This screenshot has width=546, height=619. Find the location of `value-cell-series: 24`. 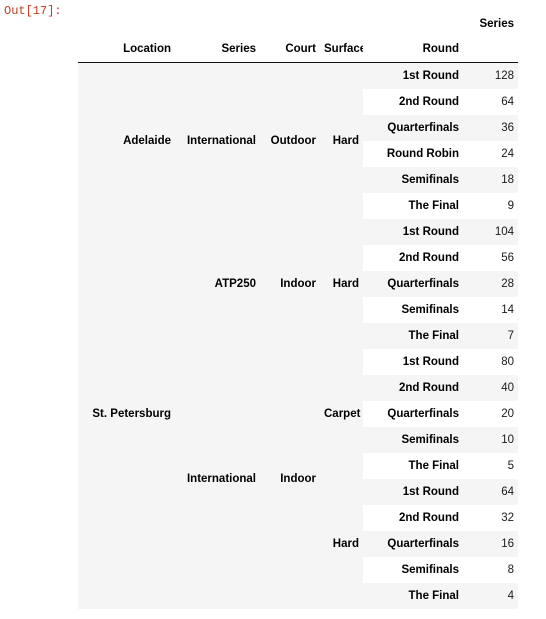

value-cell-series: 24 is located at coordinates (490, 154).